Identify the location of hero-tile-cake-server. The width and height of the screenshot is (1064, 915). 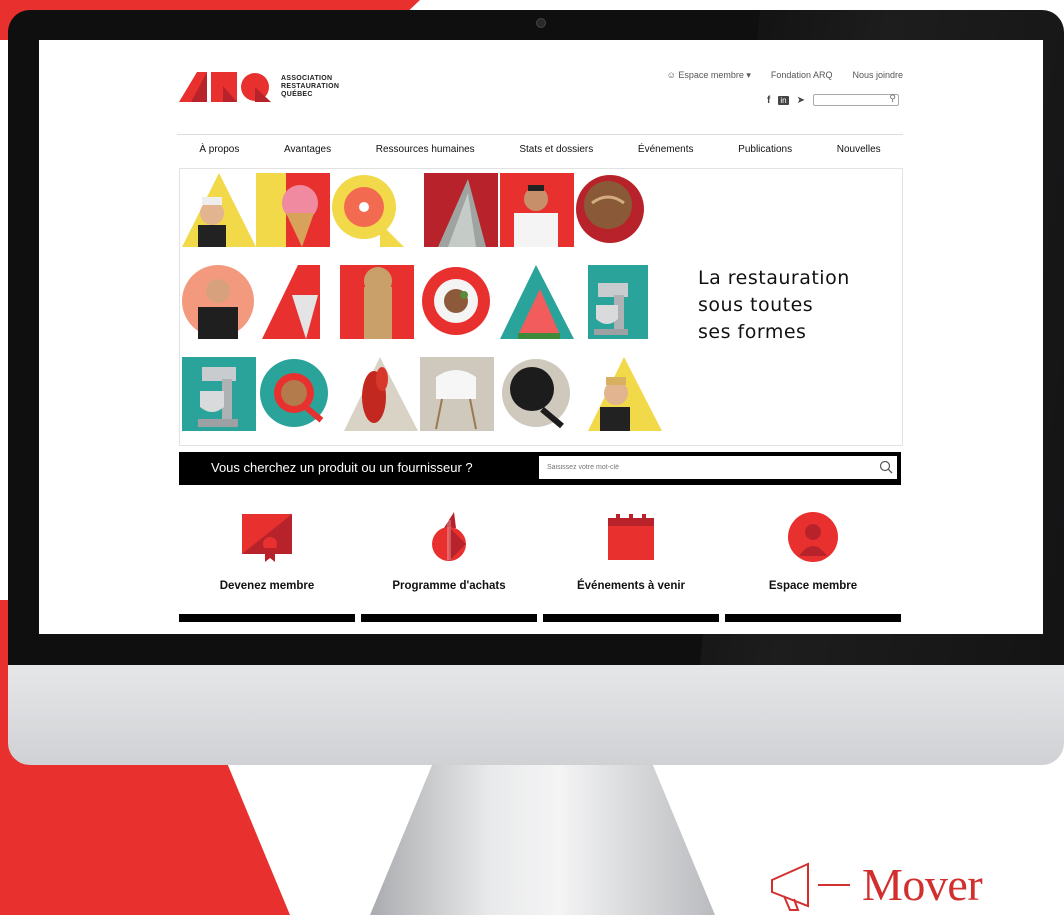
(299, 302).